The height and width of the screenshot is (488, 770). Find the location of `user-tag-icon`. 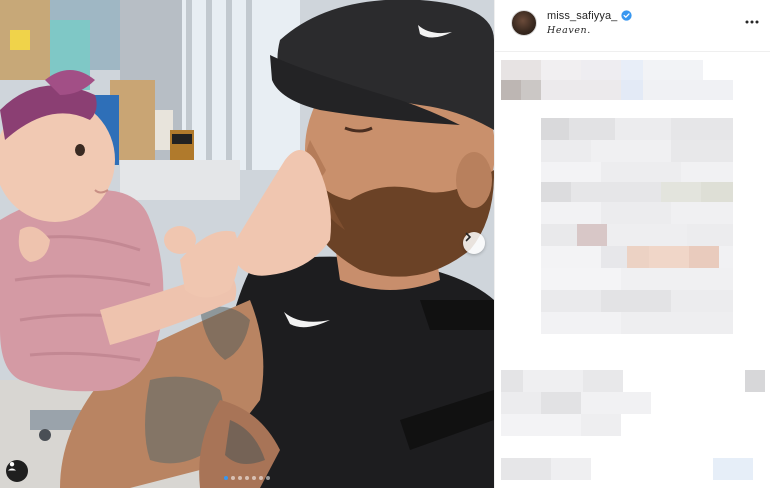

user-tag-icon is located at coordinates (12, 466).